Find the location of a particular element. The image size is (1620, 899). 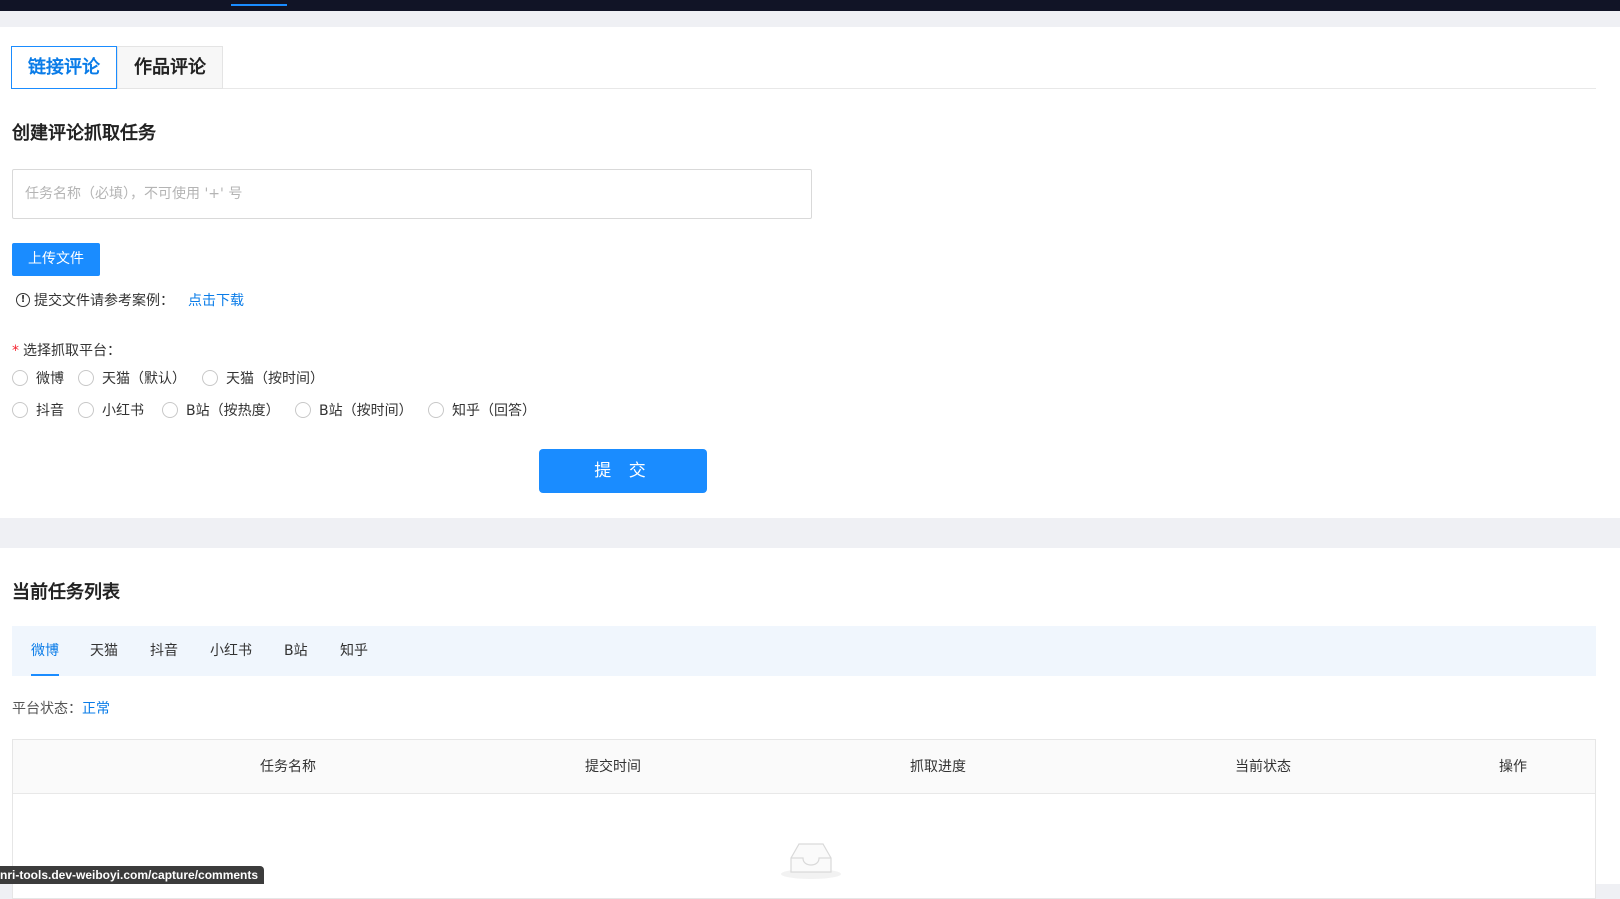

col-actions: 操作 is located at coordinates (1513, 767).